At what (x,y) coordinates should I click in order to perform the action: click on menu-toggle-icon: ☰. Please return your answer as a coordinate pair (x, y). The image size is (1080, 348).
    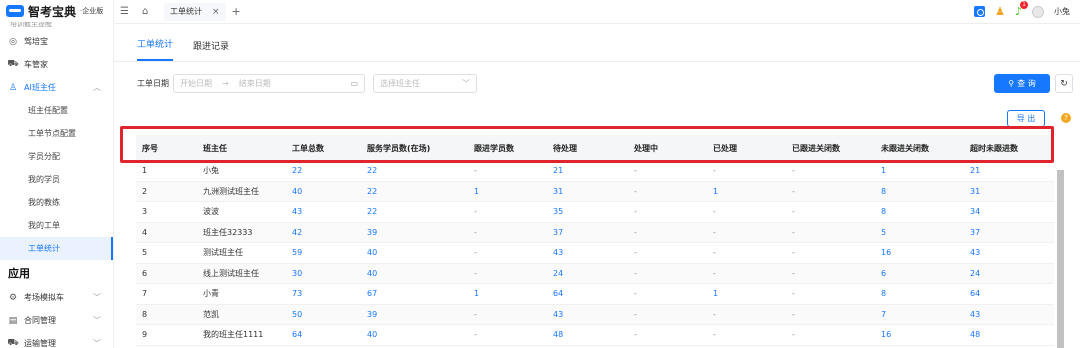
    Looking at the image, I should click on (129, 11).